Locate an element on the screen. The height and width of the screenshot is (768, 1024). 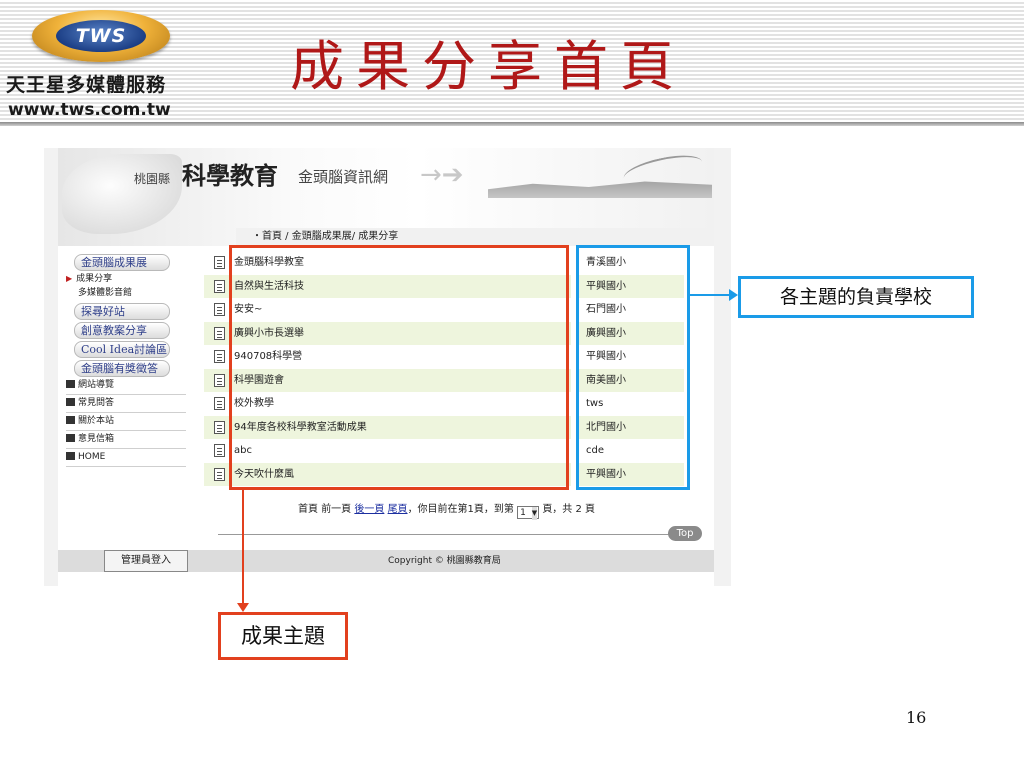
menu-section-sites: 探尋好站 is located at coordinates (122, 311).